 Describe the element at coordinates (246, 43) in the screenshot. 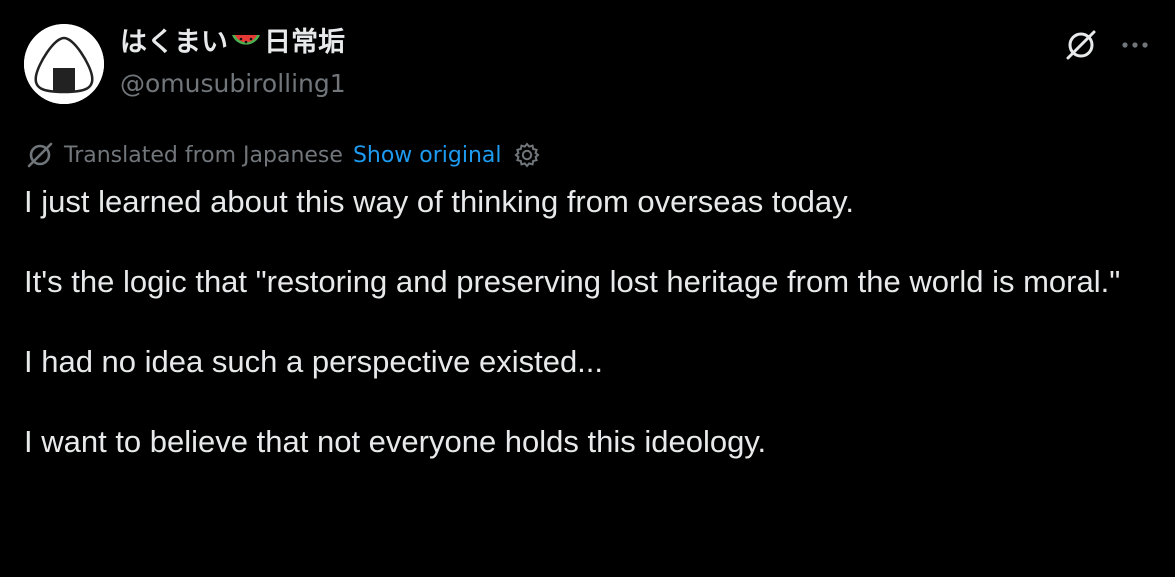

I see `watermelon-emoji` at that location.